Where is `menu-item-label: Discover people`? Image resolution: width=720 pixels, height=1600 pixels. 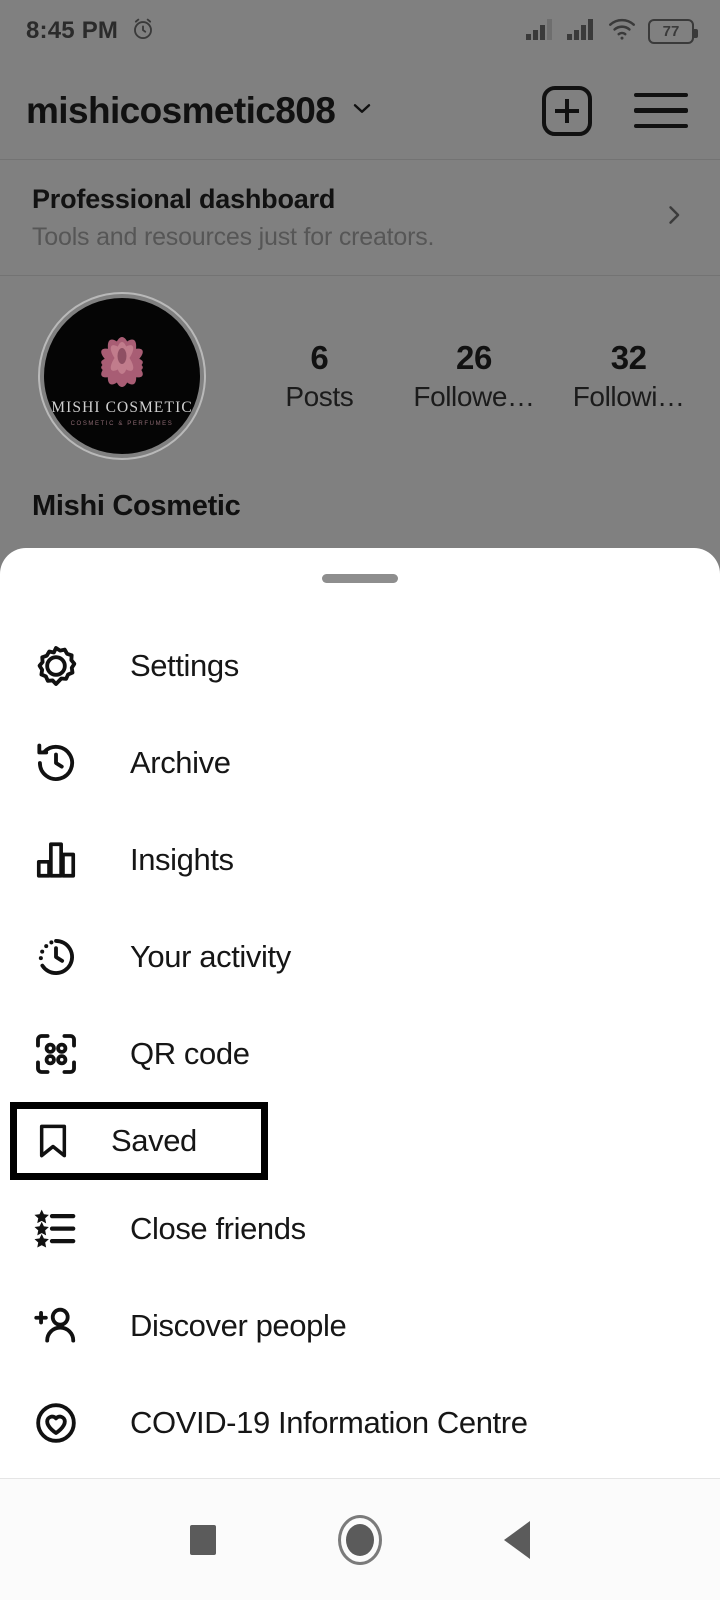 menu-item-label: Discover people is located at coordinates (238, 1325).